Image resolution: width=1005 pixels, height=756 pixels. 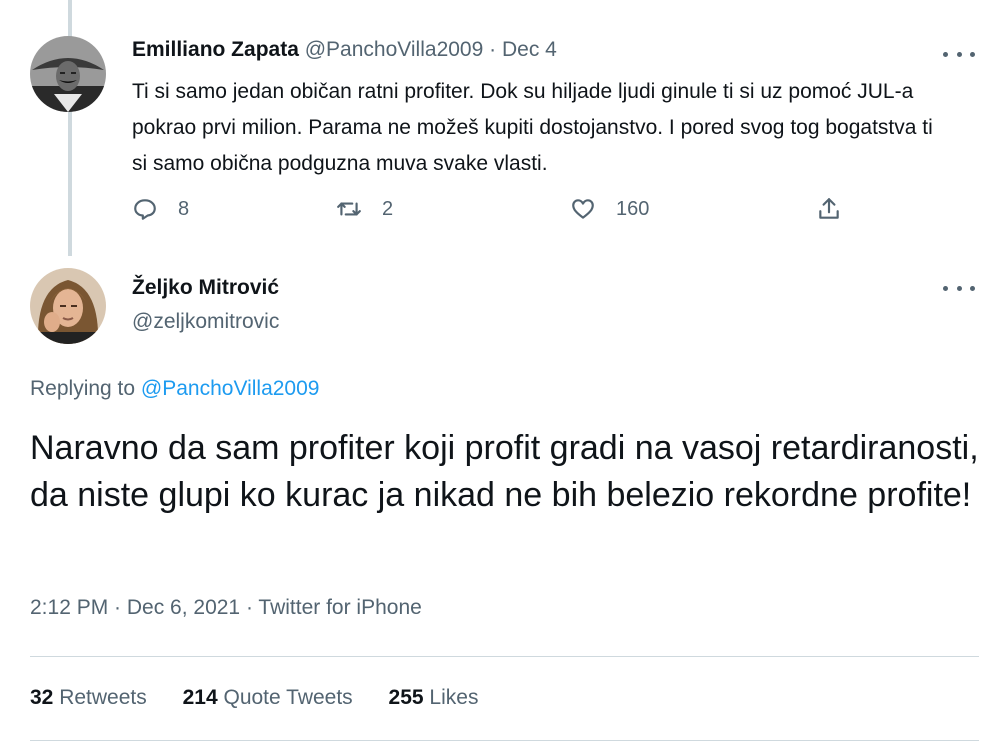 I want to click on share-button, so click(x=829, y=209).